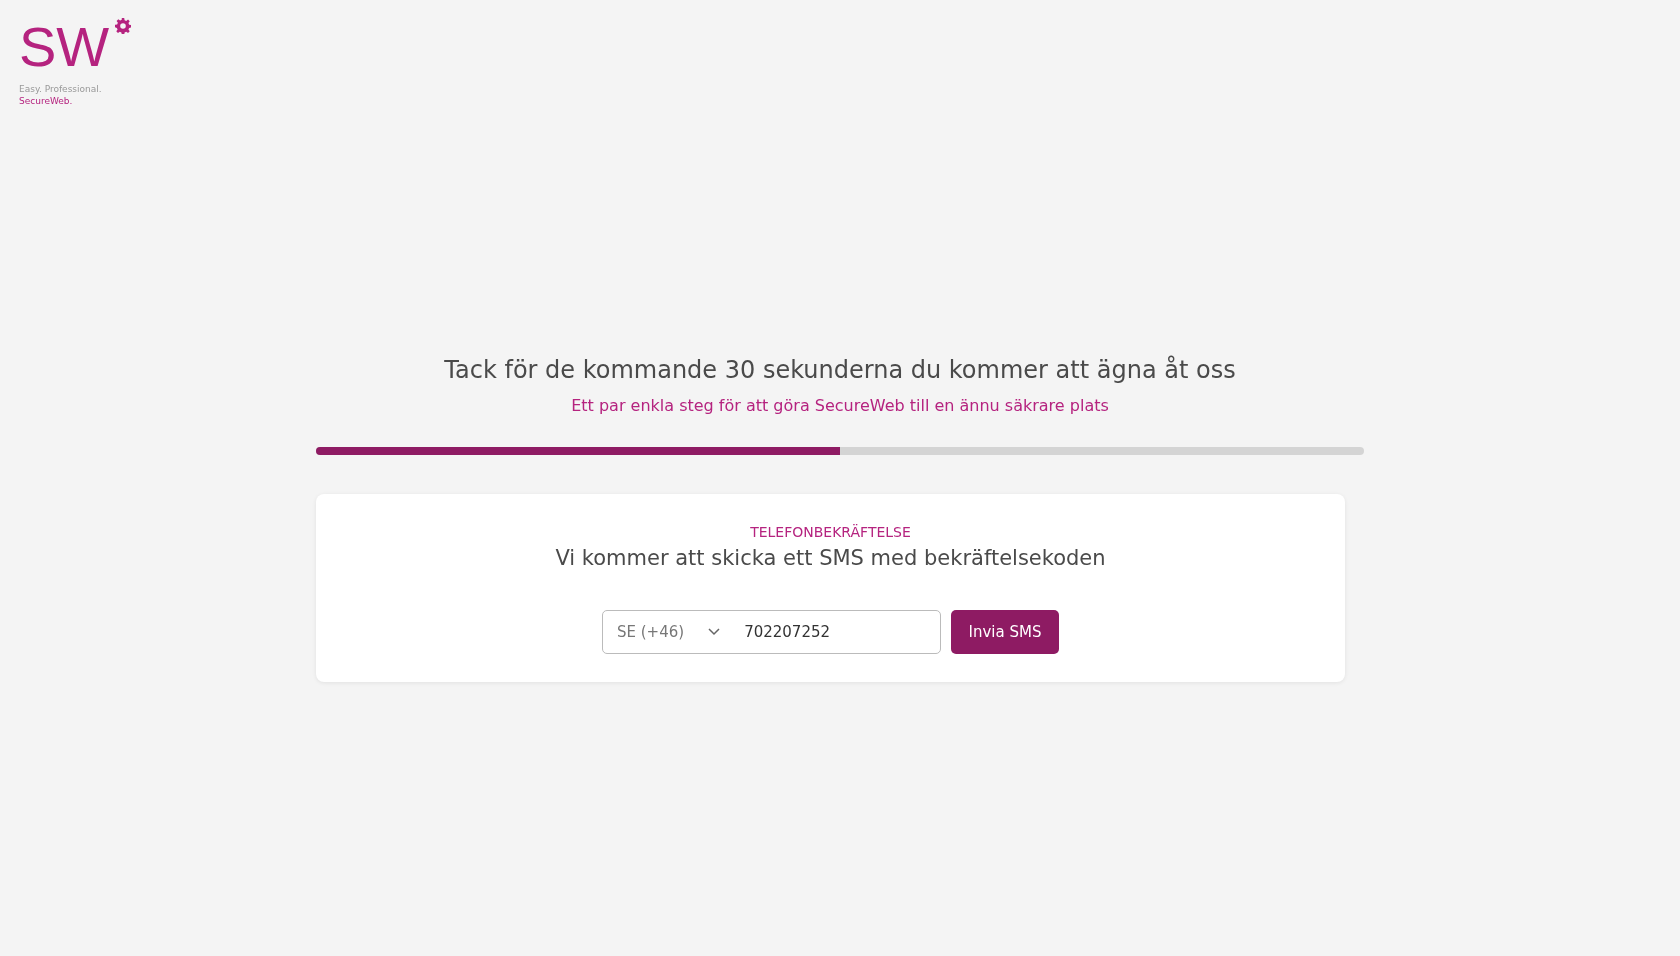  I want to click on logo-brand: SecureWeb., so click(46, 101).